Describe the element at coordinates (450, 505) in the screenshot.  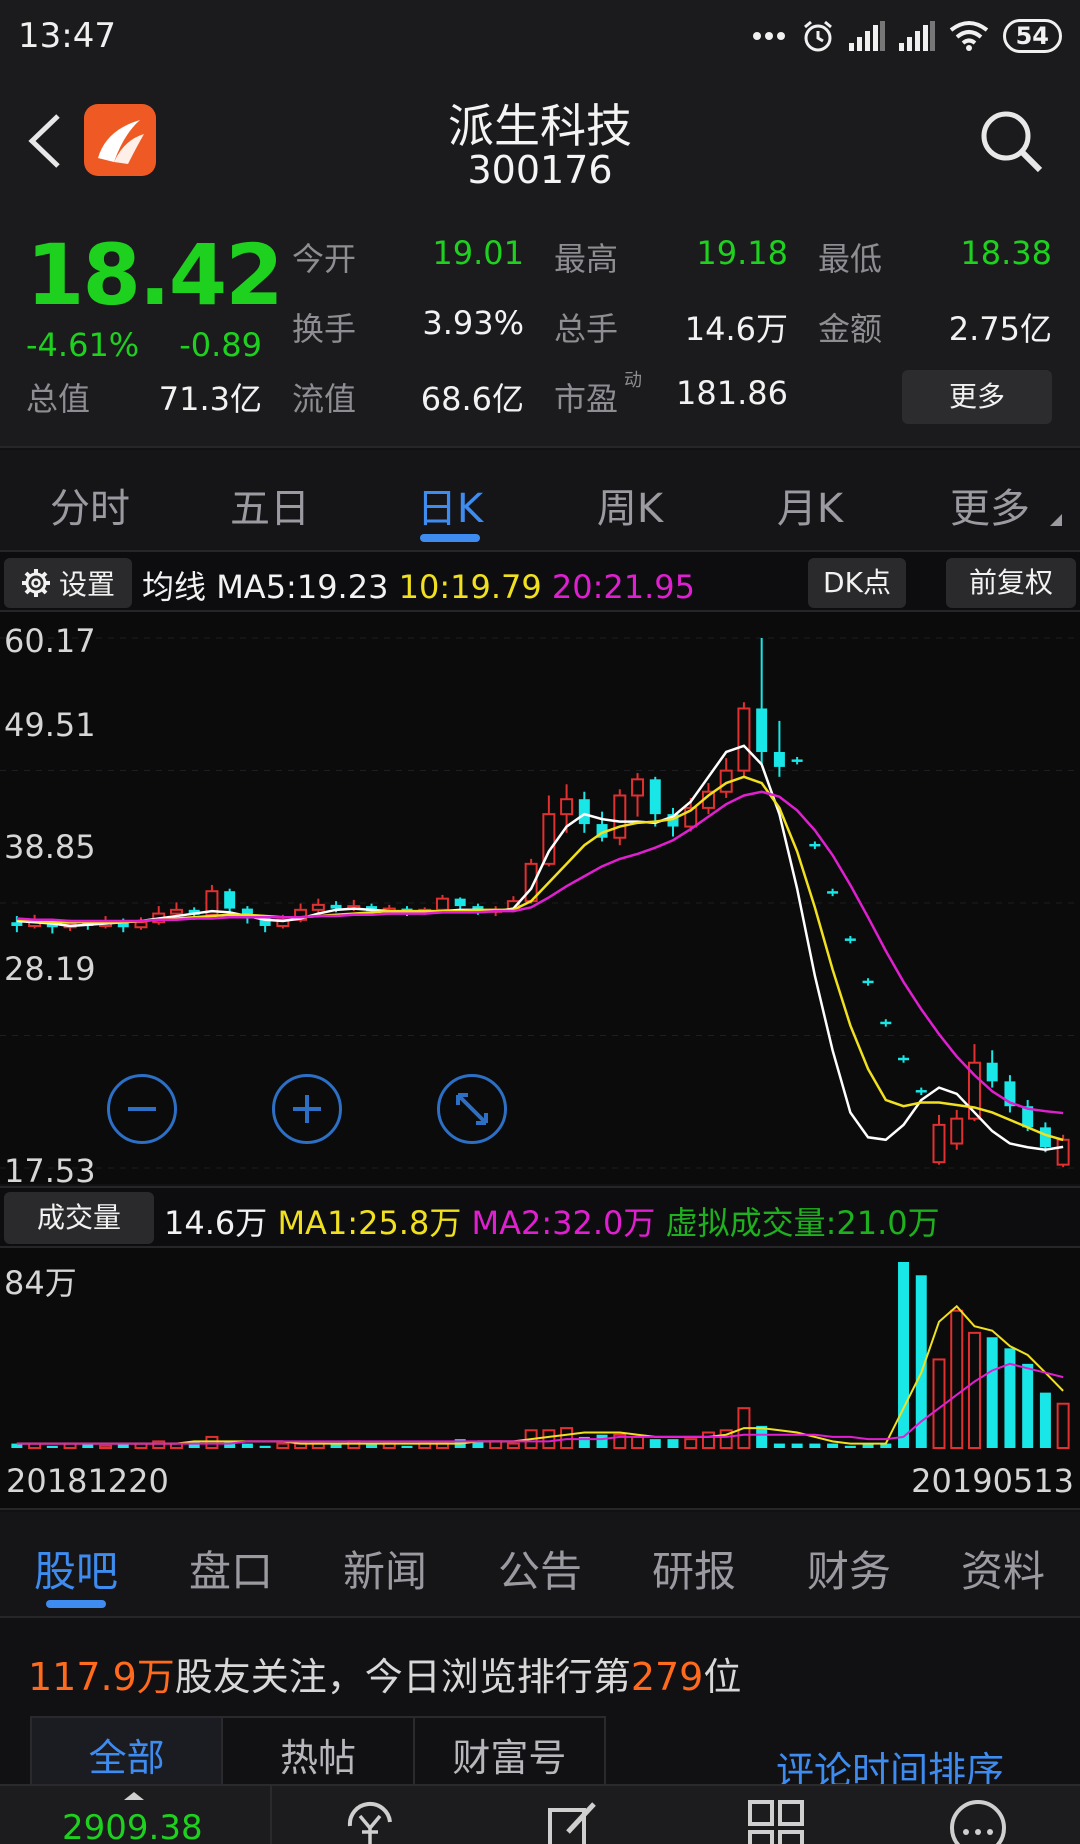
I see `tab-daily-k: 日K` at that location.